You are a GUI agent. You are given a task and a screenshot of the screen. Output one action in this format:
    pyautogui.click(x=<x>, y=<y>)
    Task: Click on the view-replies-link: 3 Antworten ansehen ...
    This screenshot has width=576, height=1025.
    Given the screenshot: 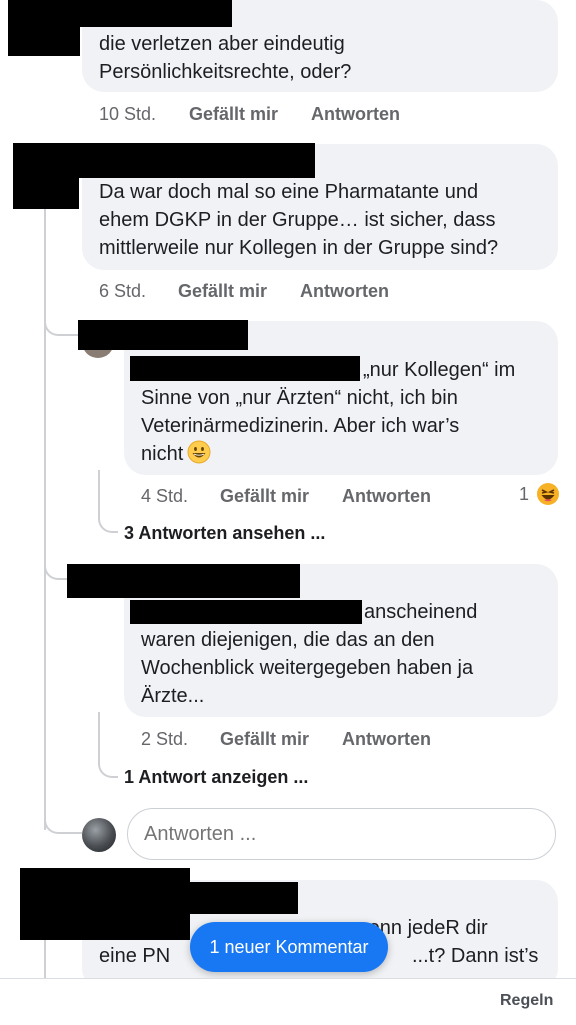 What is the action you would take?
    pyautogui.click(x=224, y=533)
    